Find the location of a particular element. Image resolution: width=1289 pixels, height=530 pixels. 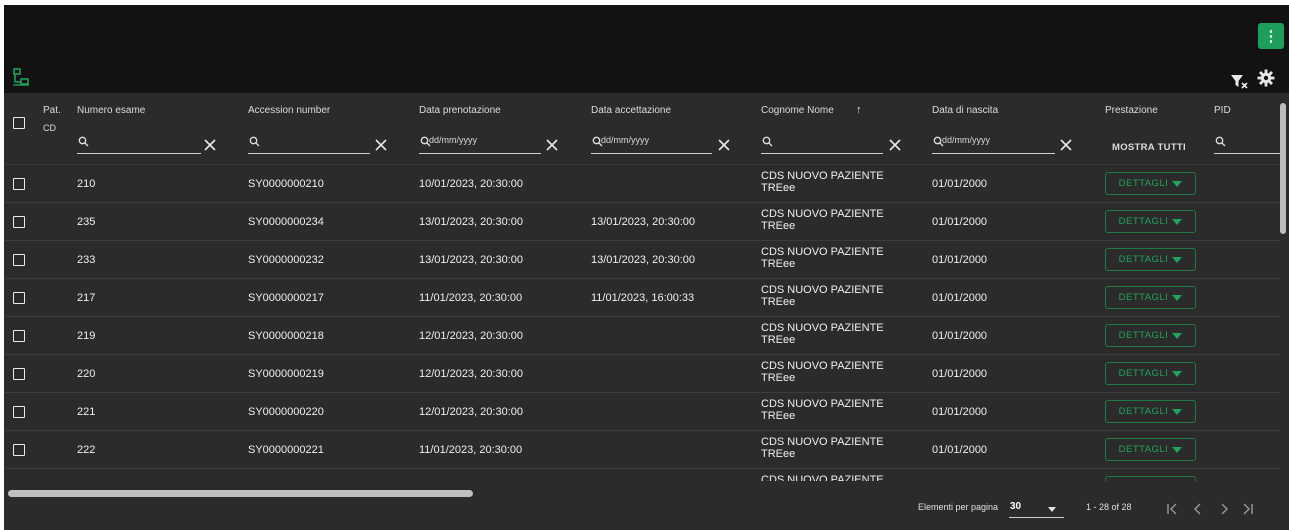

numero-esame-cell: 235 is located at coordinates (86, 222).